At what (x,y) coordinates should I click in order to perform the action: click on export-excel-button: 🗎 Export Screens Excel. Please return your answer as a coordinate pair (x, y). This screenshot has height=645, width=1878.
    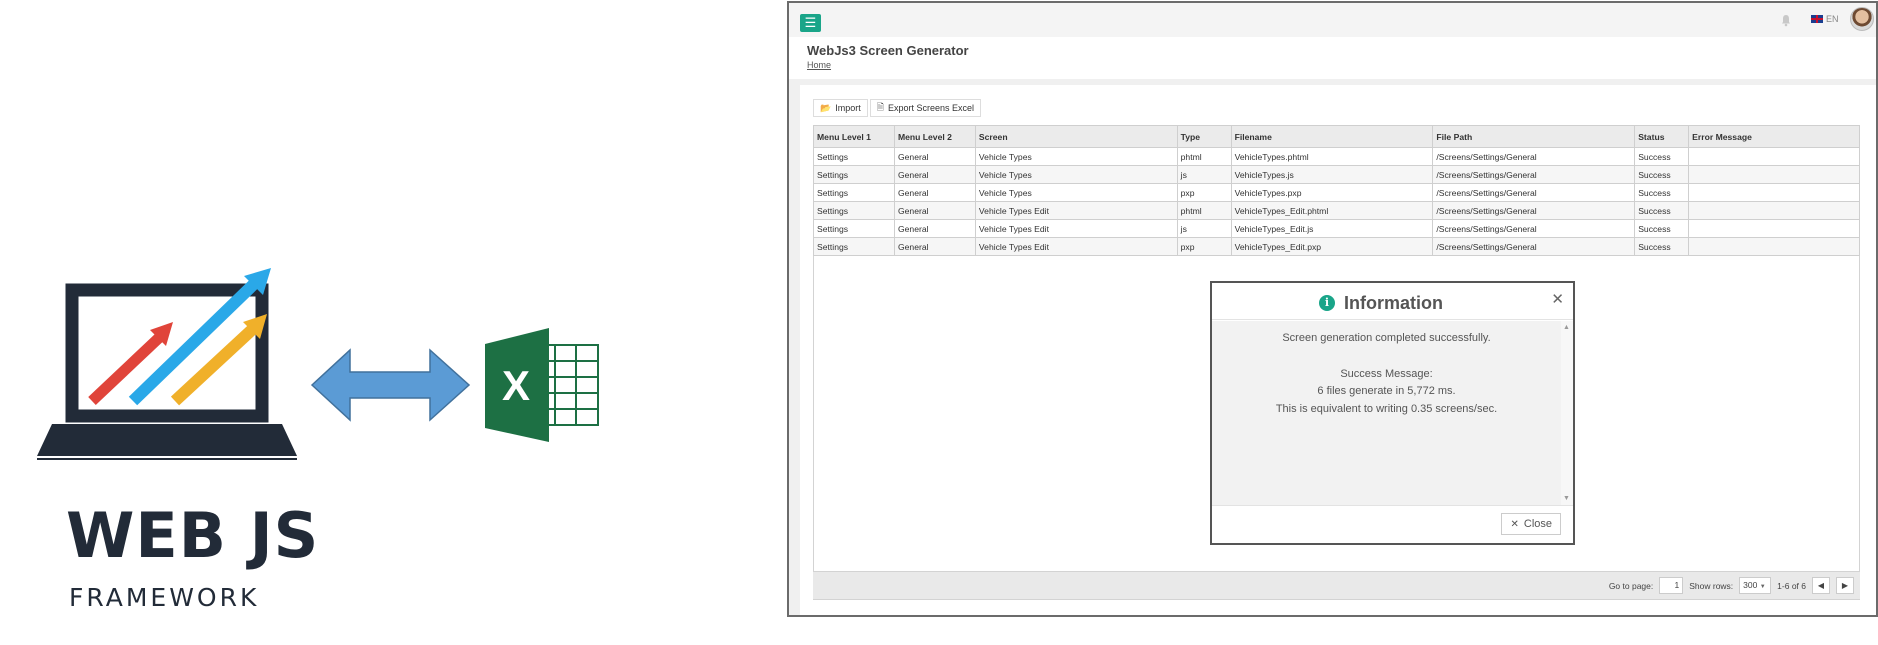
    Looking at the image, I should click on (925, 108).